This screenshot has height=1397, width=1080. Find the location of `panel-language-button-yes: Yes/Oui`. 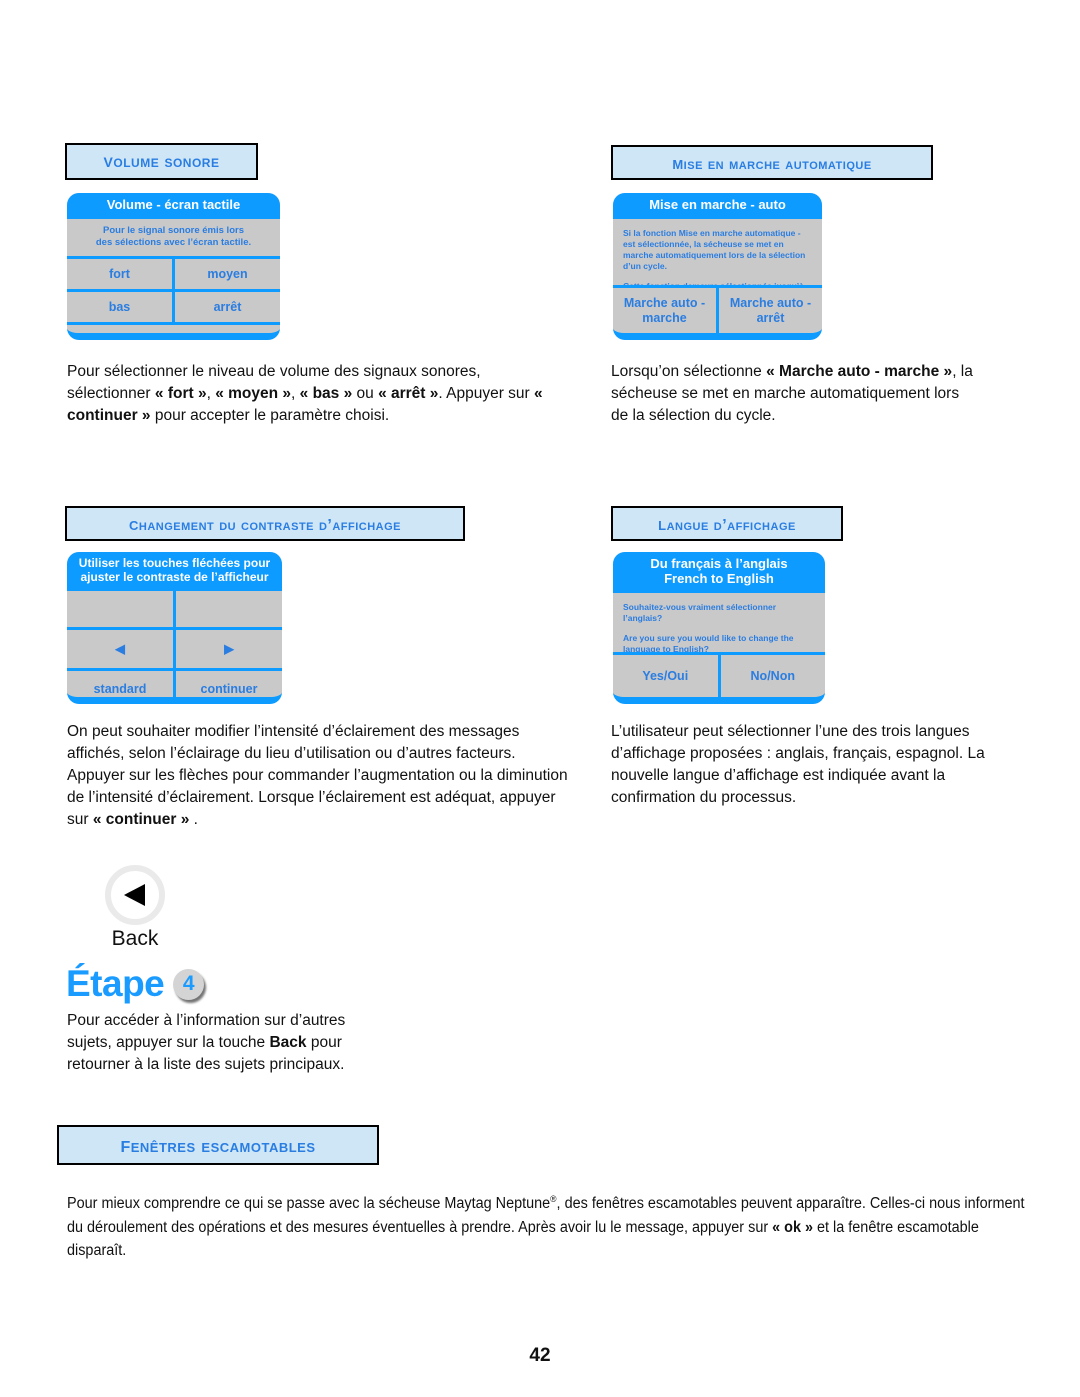

panel-language-button-yes: Yes/Oui is located at coordinates (665, 675).